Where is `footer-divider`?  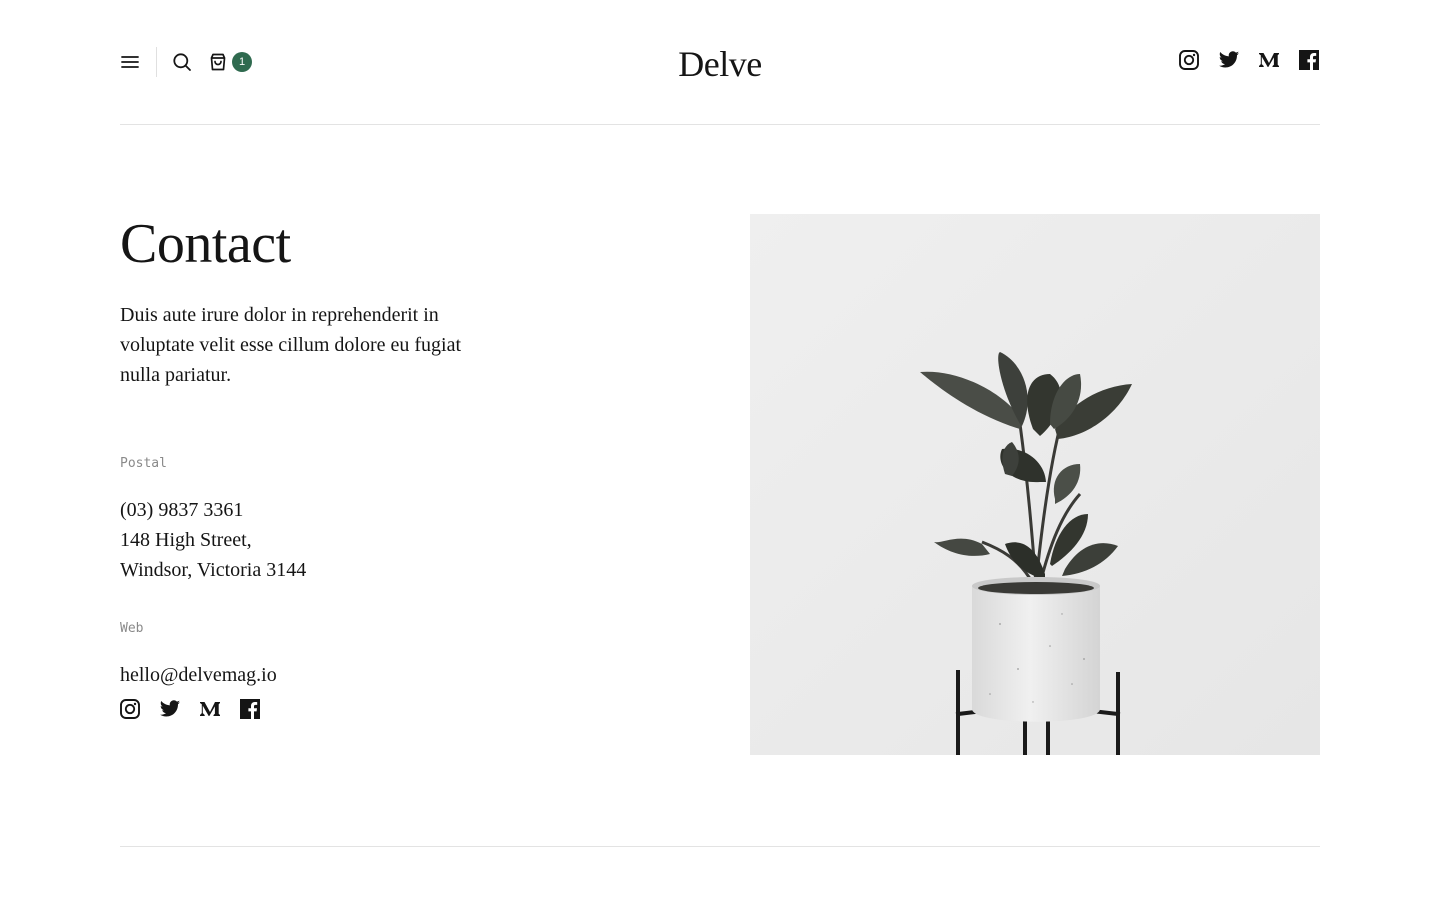 footer-divider is located at coordinates (720, 846).